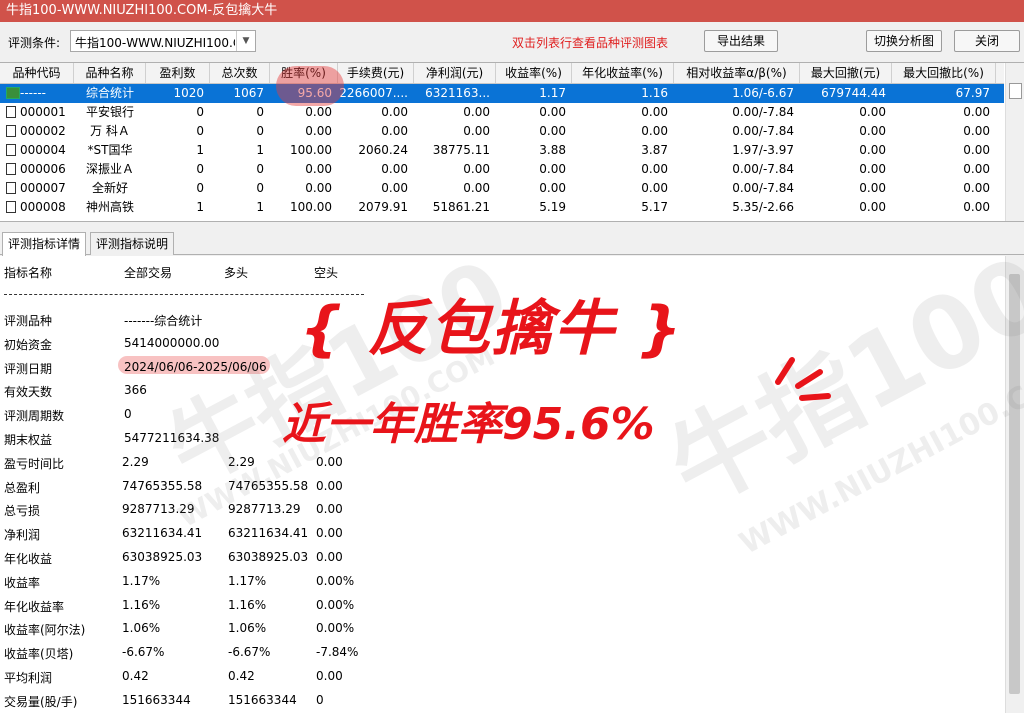  What do you see at coordinates (741, 41) in the screenshot?
I see `export-button: 导出结果` at bounding box center [741, 41].